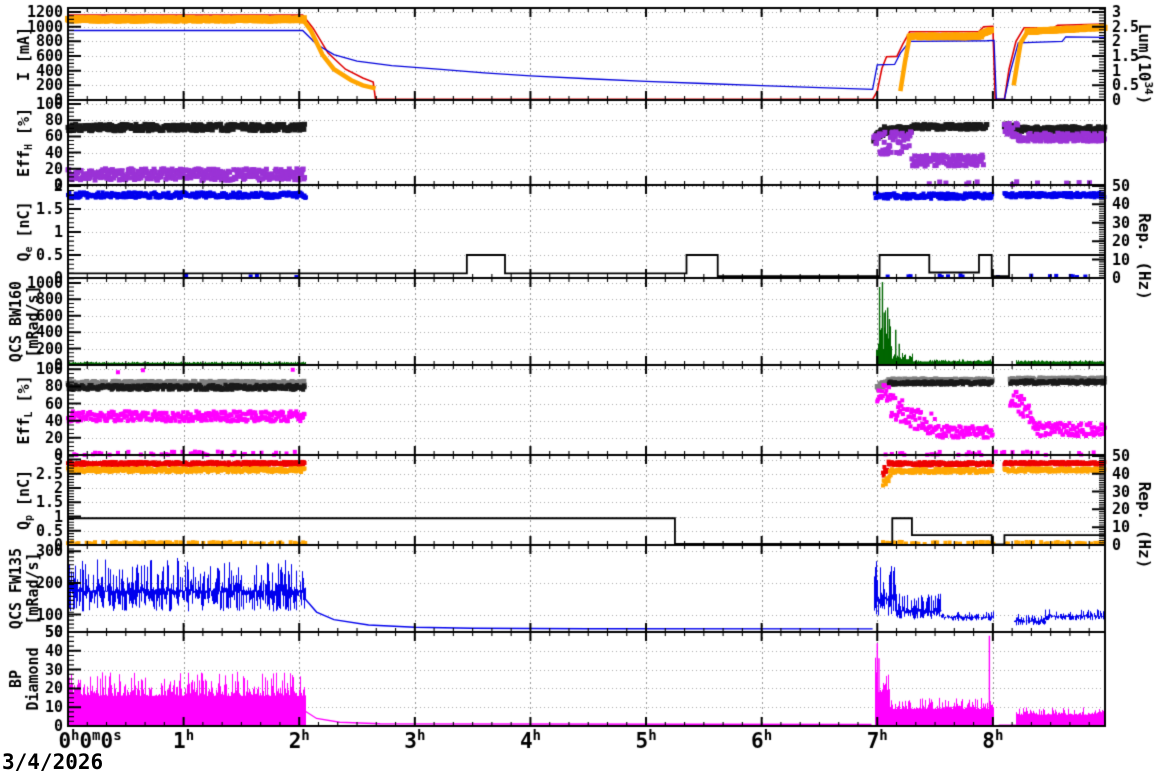 This screenshot has height=782, width=1172. What do you see at coordinates (53, 762) in the screenshot?
I see `date-label: 3/4/2026` at bounding box center [53, 762].